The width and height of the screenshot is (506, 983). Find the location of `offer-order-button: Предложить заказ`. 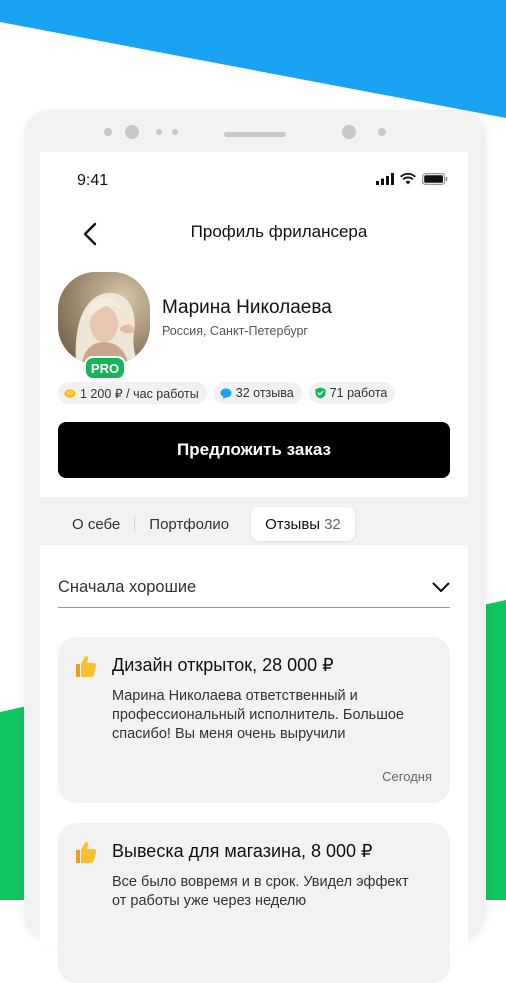

offer-order-button: Предложить заказ is located at coordinates (254, 450).